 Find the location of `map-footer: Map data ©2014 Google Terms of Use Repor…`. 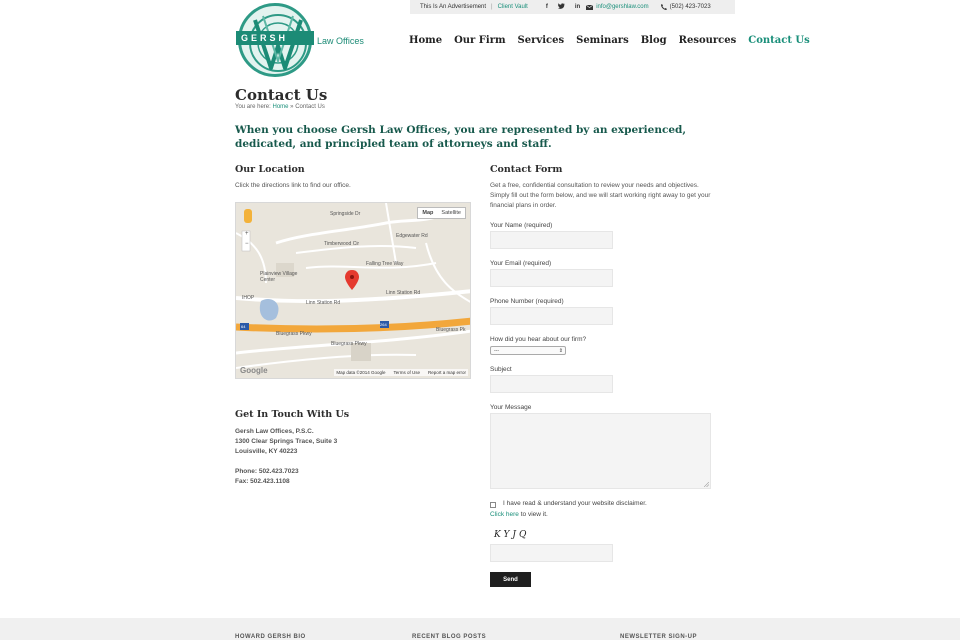

map-footer: Map data ©2014 Google Terms of Use Repor… is located at coordinates (401, 372).